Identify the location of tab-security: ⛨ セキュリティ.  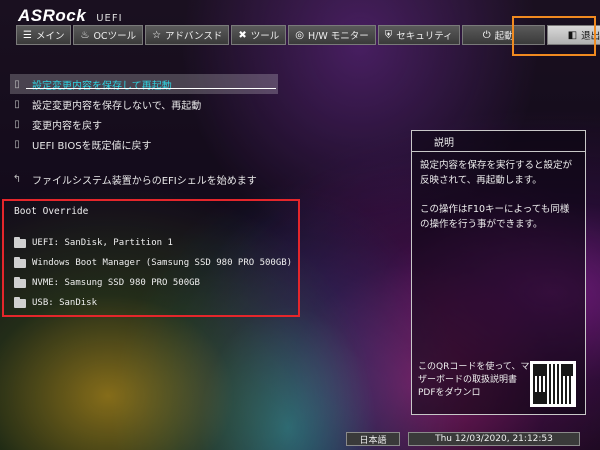
(418, 35).